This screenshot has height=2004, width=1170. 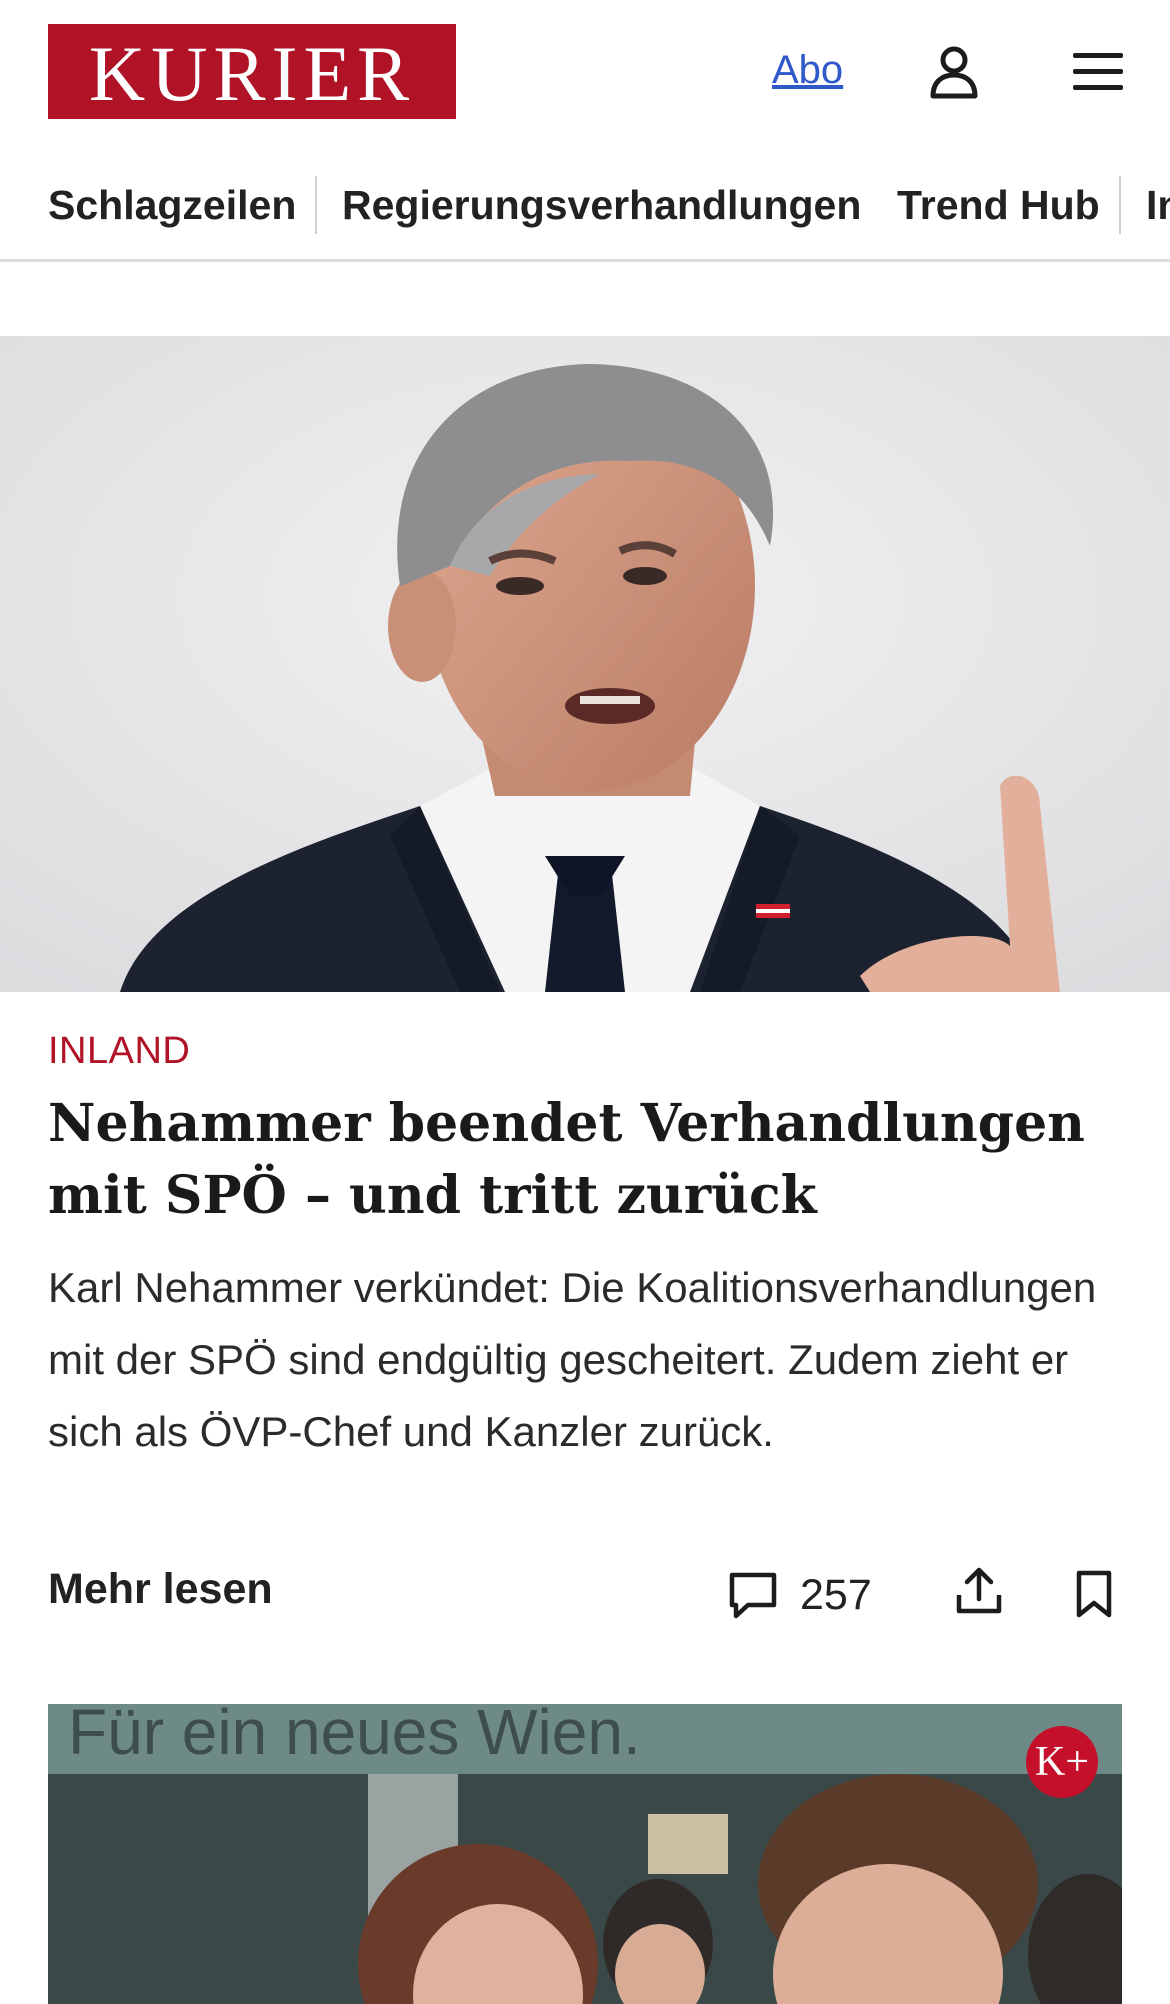 What do you see at coordinates (354, 1736) in the screenshot?
I see `second-article-image-text: Für ein neues Wien.` at bounding box center [354, 1736].